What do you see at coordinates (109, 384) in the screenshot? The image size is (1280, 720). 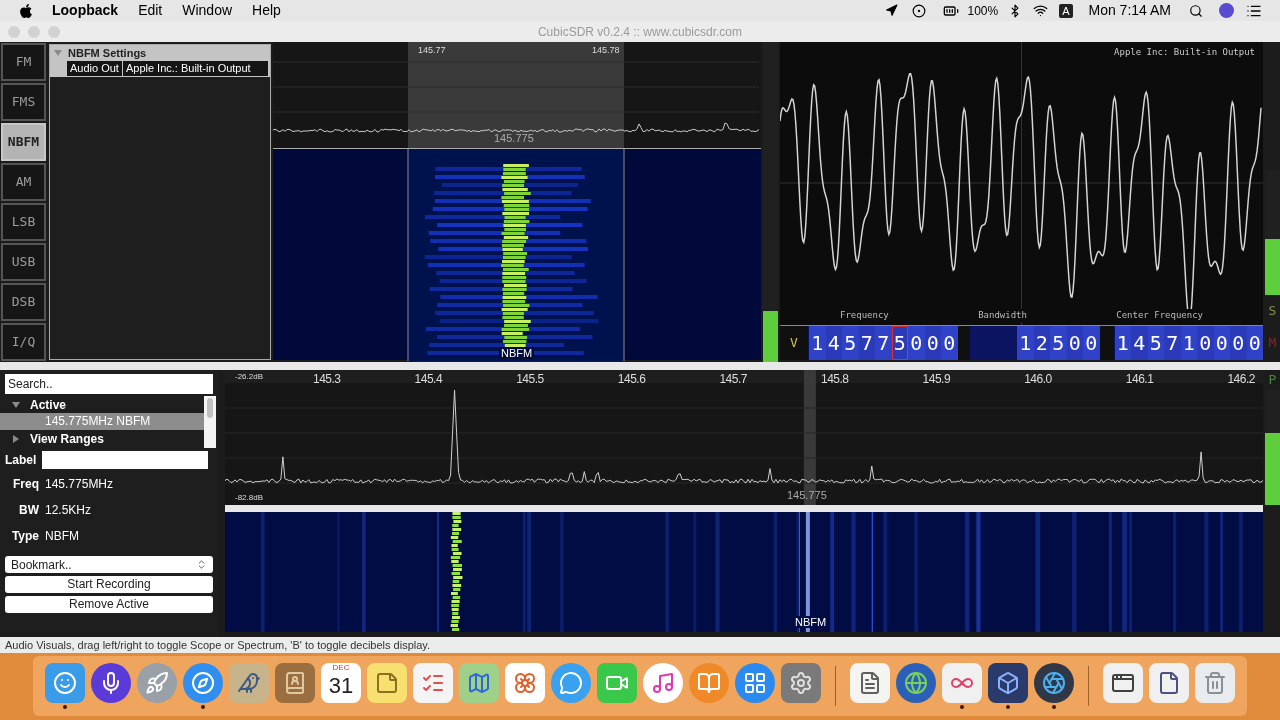 I see `search-field: Search..` at bounding box center [109, 384].